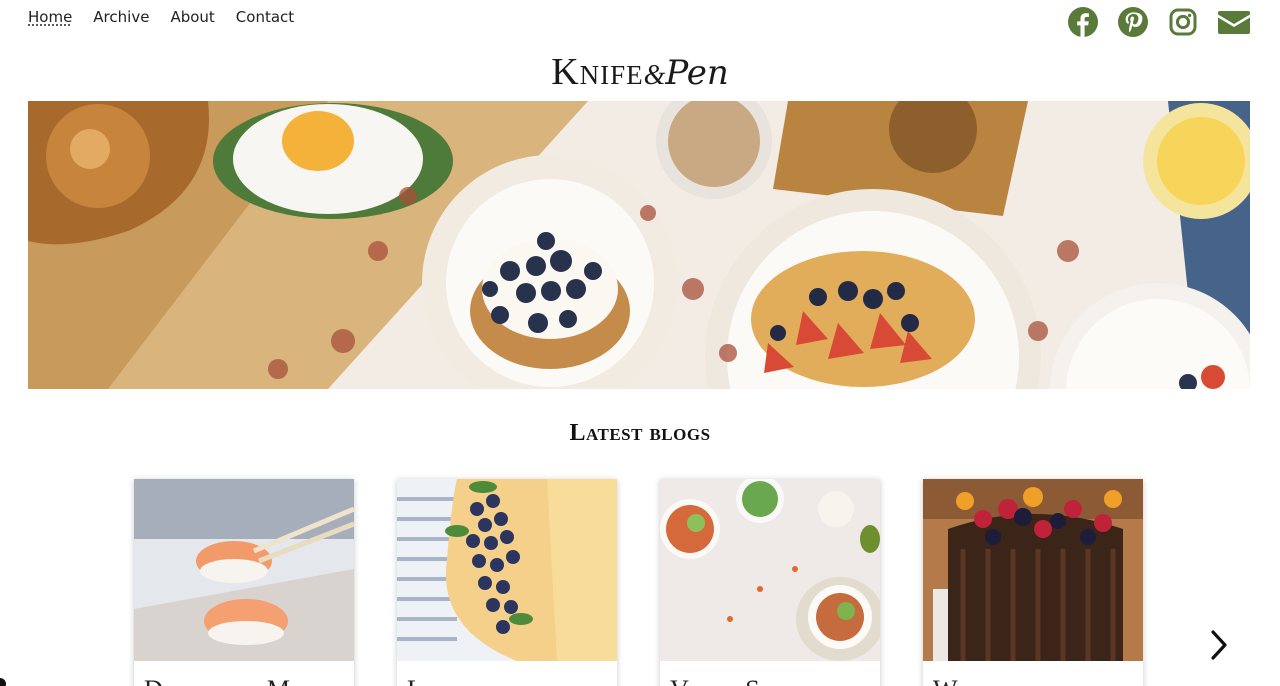  I want to click on blog-card: Lemon and, so click(507, 582).